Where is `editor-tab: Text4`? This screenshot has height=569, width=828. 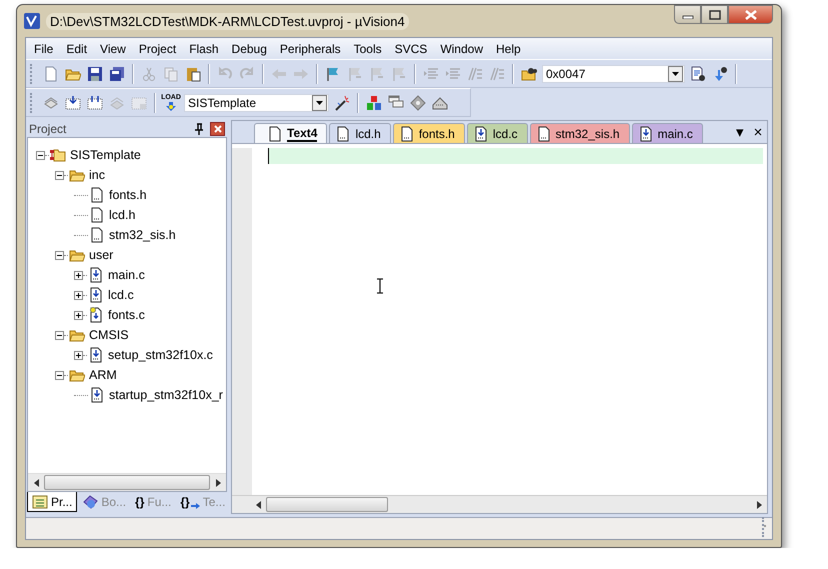 editor-tab: Text4 is located at coordinates (291, 133).